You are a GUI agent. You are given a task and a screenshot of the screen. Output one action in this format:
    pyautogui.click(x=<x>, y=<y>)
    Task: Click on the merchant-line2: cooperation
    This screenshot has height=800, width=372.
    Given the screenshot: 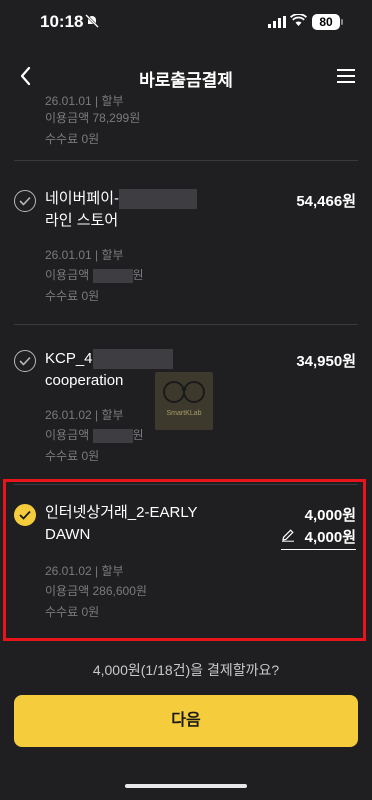 What is the action you would take?
    pyautogui.click(x=84, y=380)
    